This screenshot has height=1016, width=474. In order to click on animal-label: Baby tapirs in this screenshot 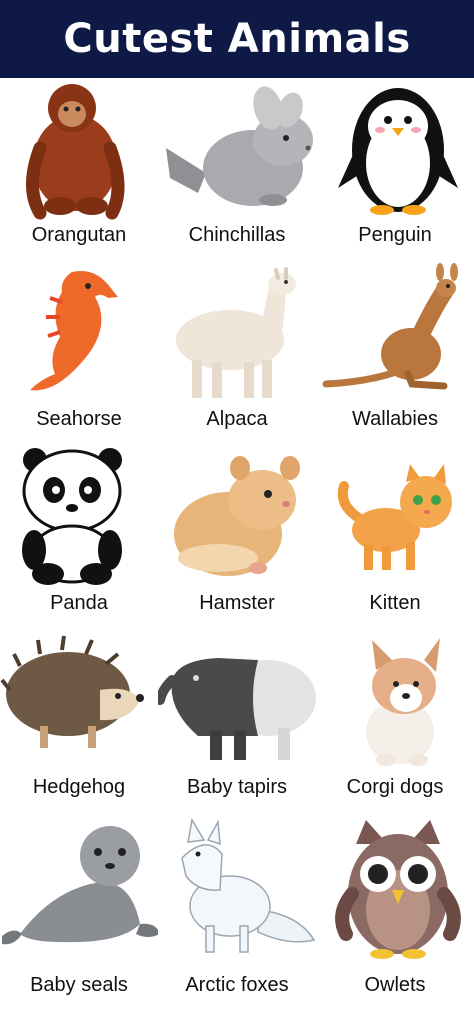, I will do `click(237, 787)`.